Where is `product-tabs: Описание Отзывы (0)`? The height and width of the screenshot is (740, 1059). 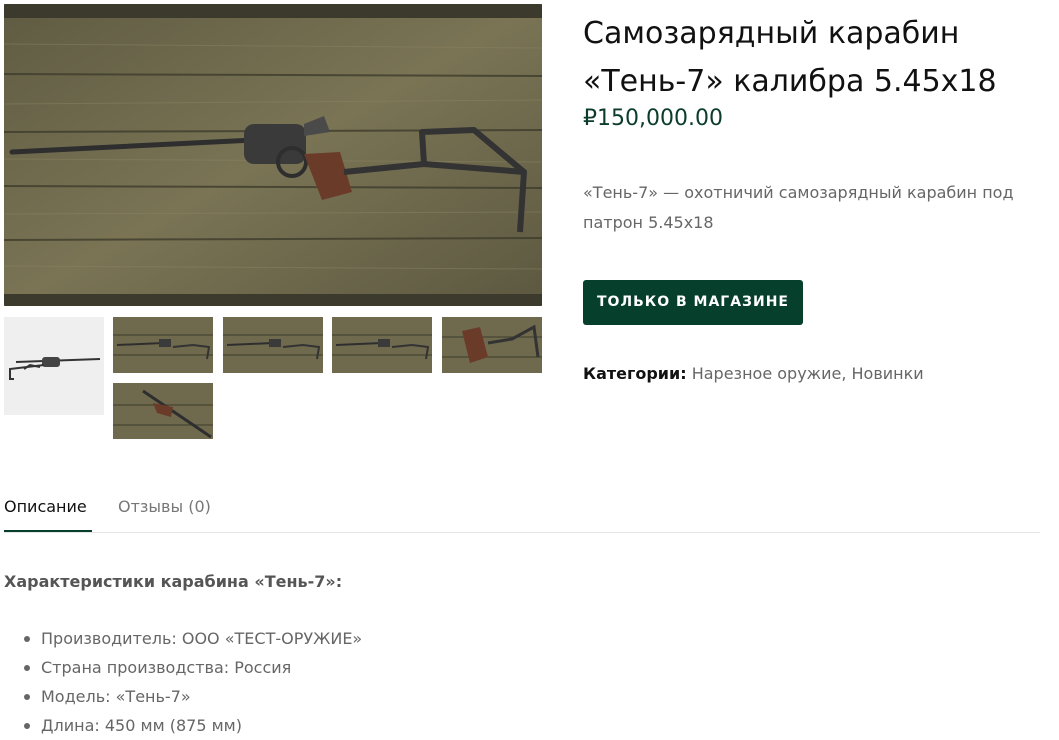
product-tabs: Описание Отзывы (0) is located at coordinates (522, 507).